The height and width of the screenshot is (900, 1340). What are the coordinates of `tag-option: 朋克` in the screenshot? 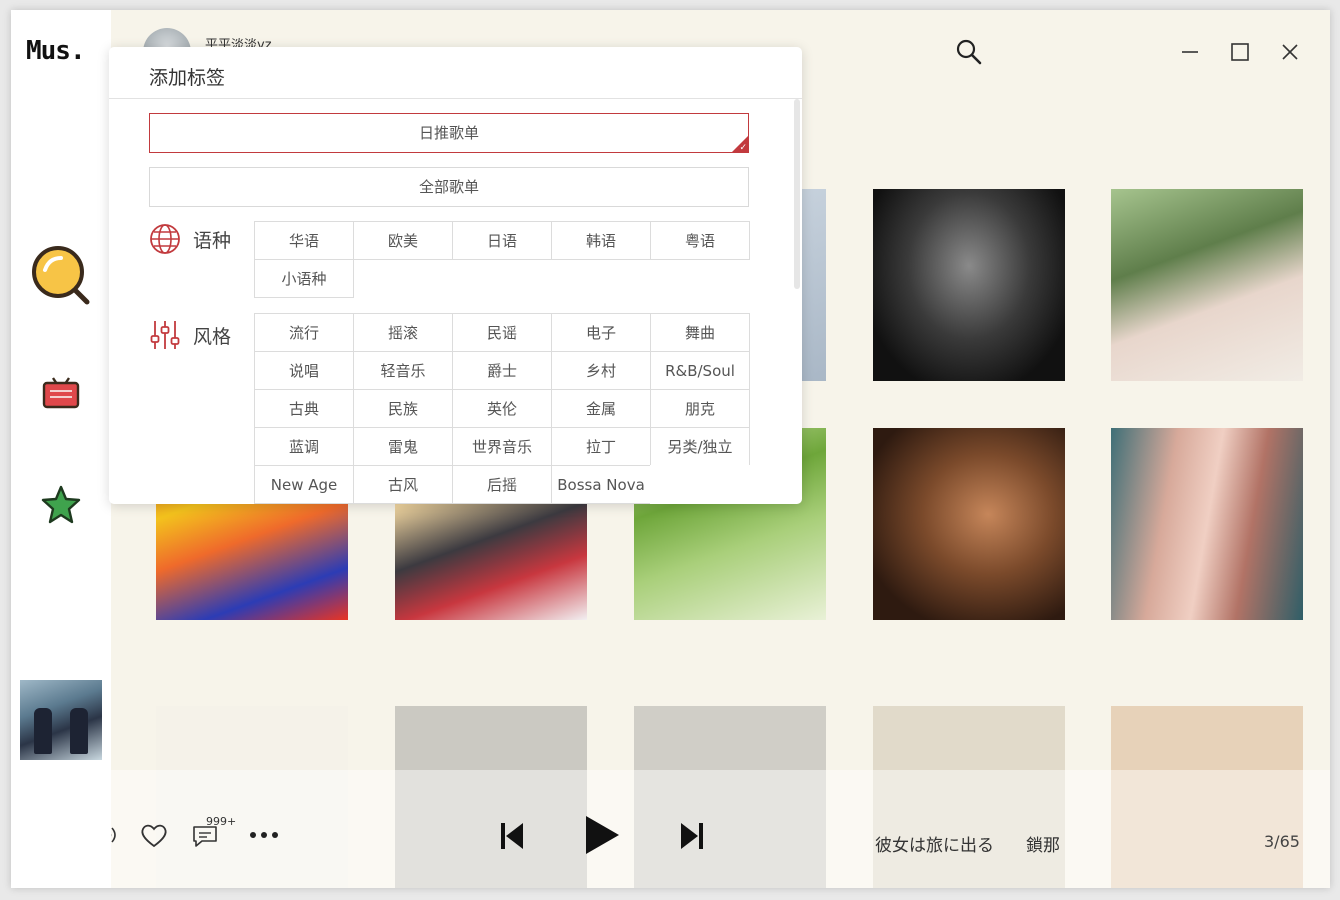 It's located at (700, 408).